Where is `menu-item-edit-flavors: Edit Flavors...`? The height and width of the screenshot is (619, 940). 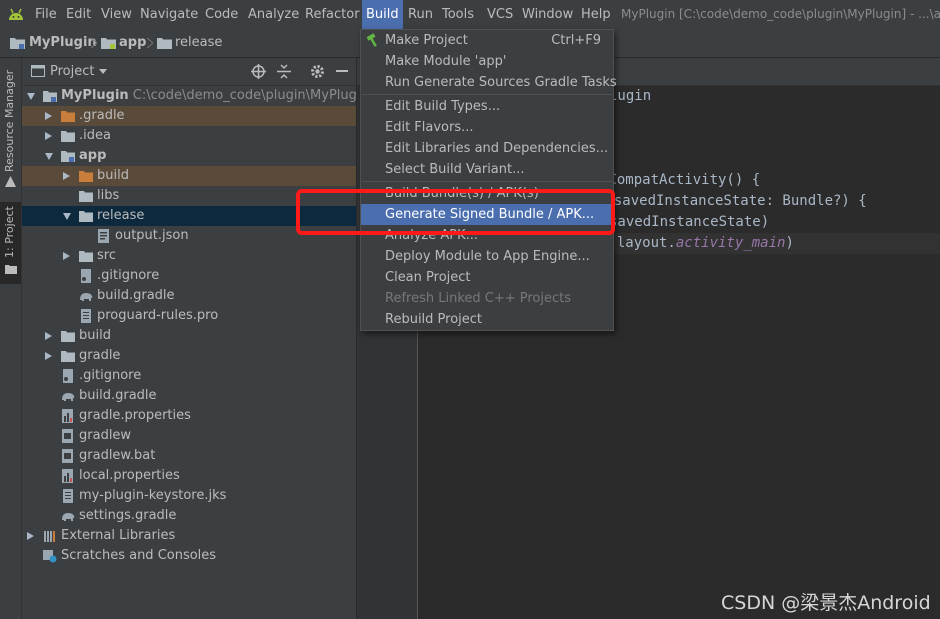
menu-item-edit-flavors: Edit Flavors... is located at coordinates (487, 127).